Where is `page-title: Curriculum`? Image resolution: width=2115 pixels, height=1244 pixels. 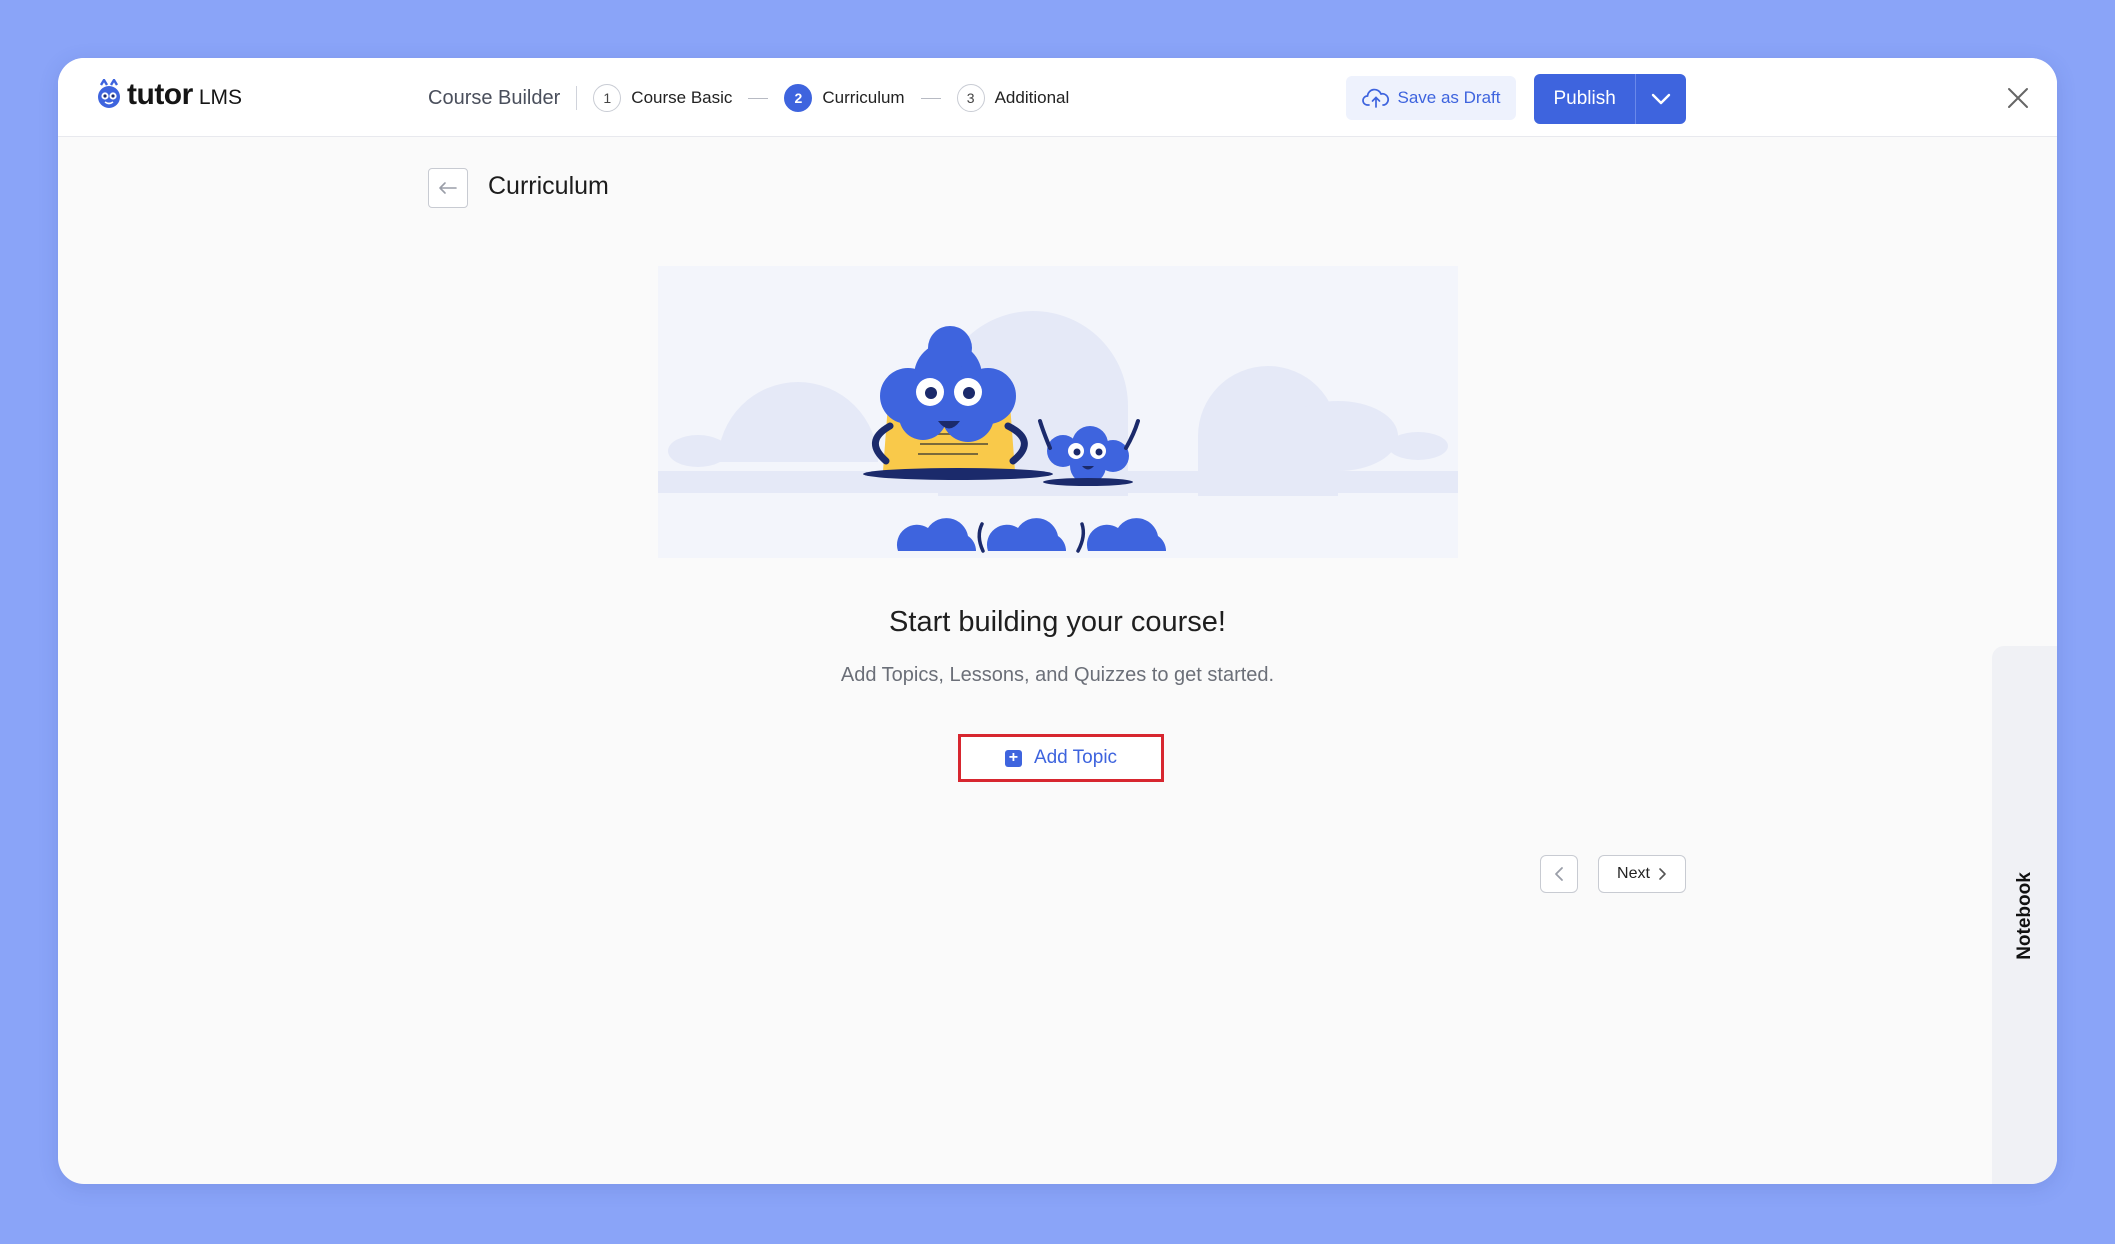
page-title: Curriculum is located at coordinates (548, 186).